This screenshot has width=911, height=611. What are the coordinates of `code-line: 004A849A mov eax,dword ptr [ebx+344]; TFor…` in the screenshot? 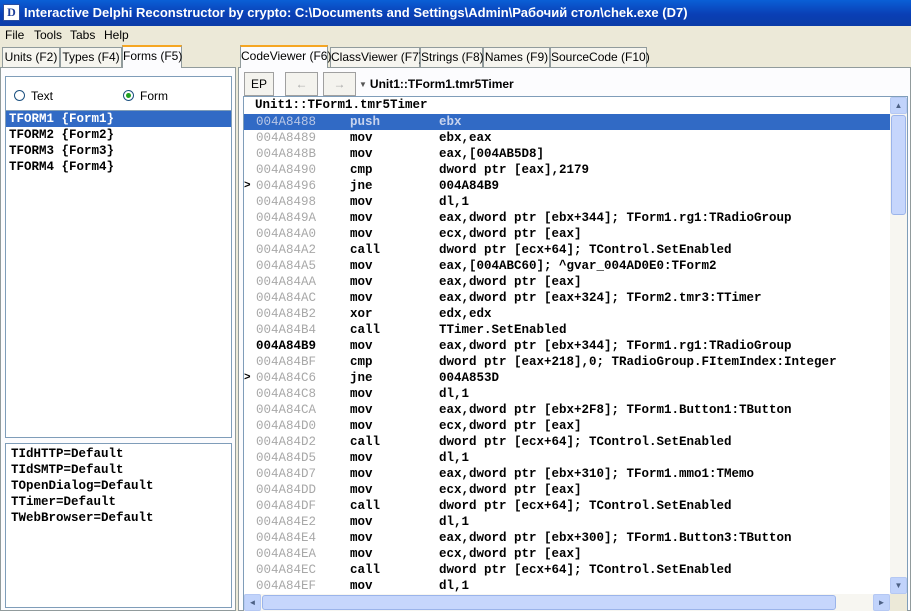 It's located at (567, 218).